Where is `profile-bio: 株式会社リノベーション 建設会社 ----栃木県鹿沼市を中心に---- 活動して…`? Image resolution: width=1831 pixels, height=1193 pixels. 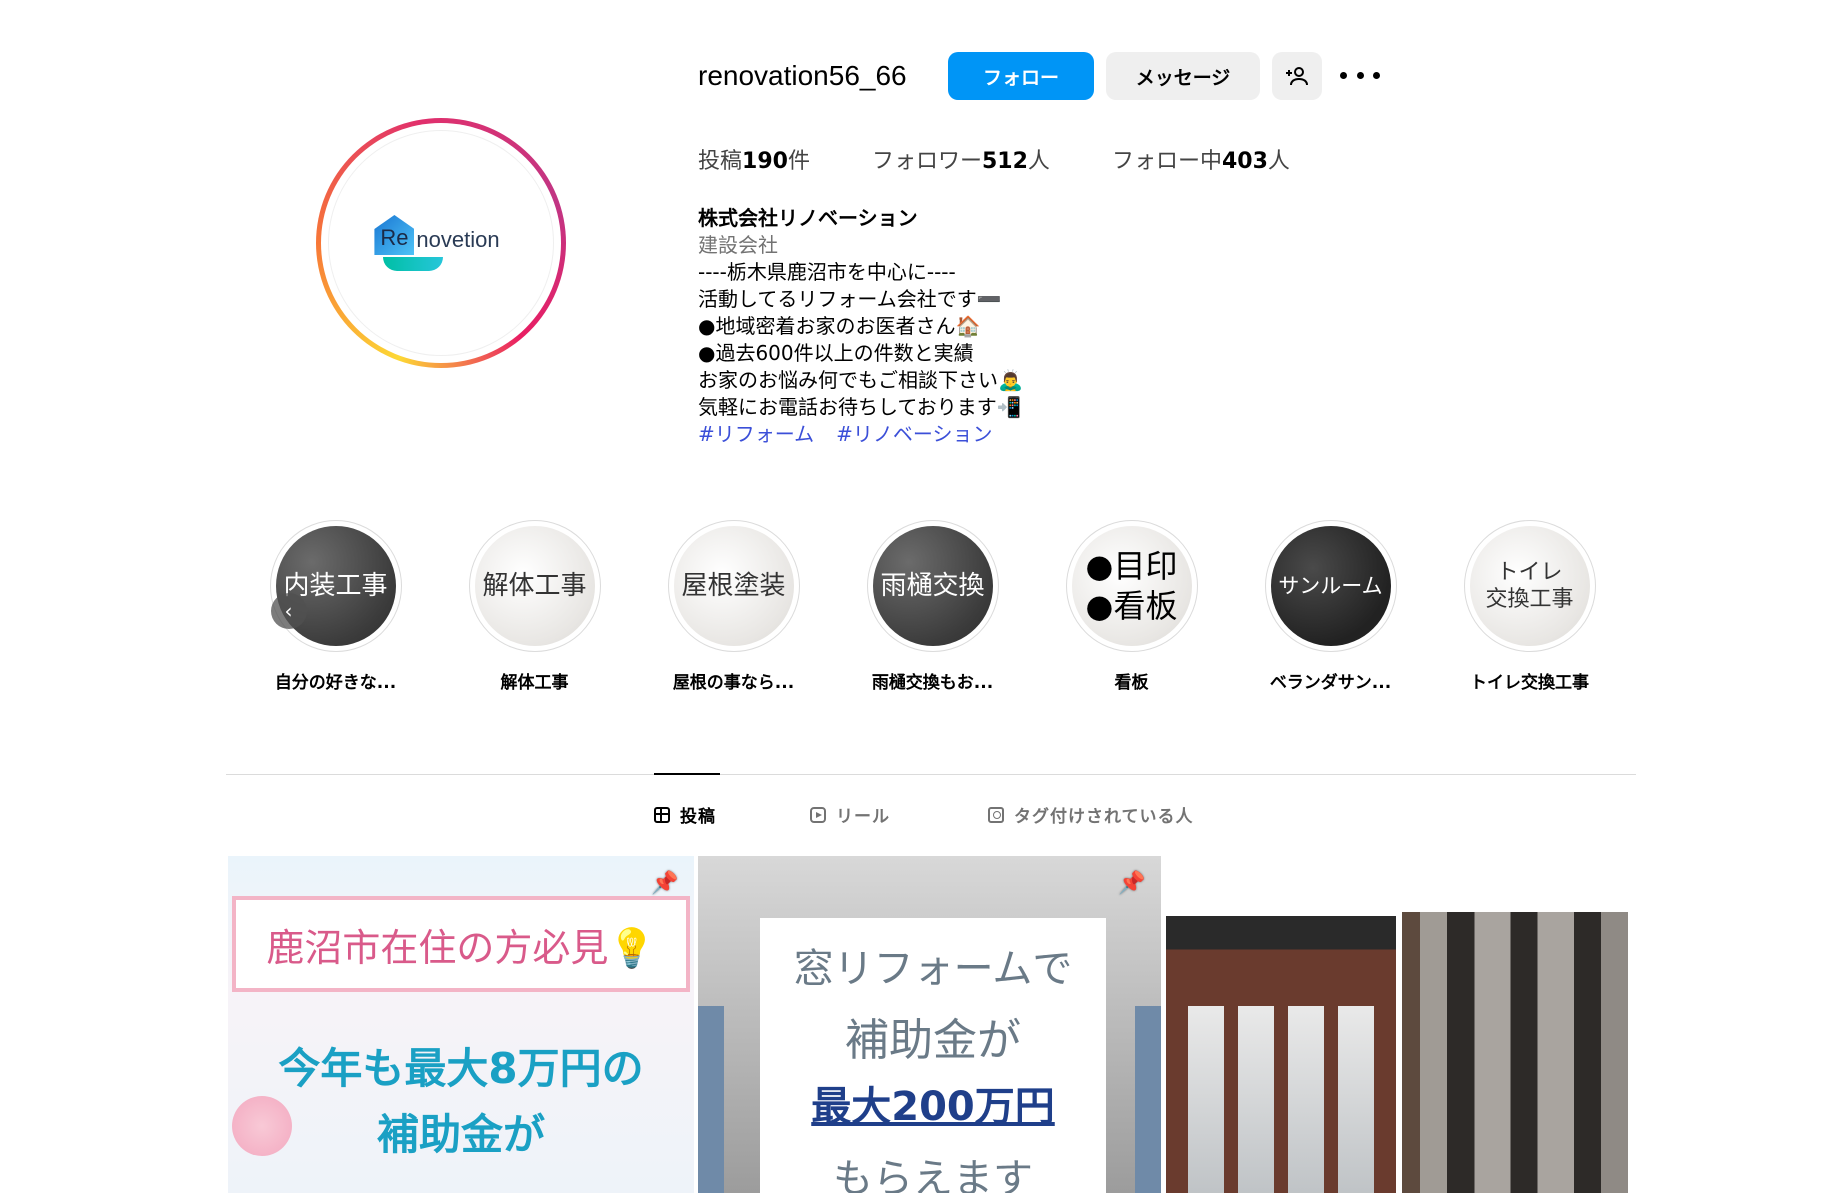 profile-bio: 株式会社リノベーション 建設会社 ----栃木県鹿沼市を中心に---- 活動して… is located at coordinates (860, 326).